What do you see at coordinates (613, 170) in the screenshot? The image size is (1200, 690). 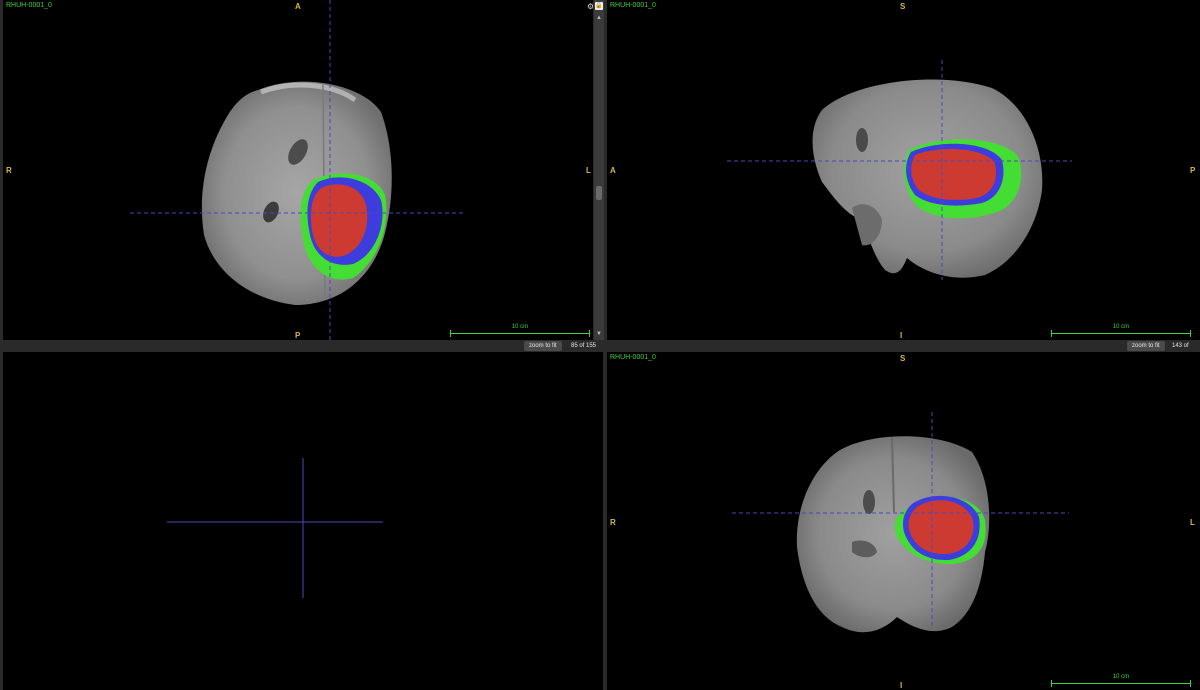 I see `orient-left: A` at bounding box center [613, 170].